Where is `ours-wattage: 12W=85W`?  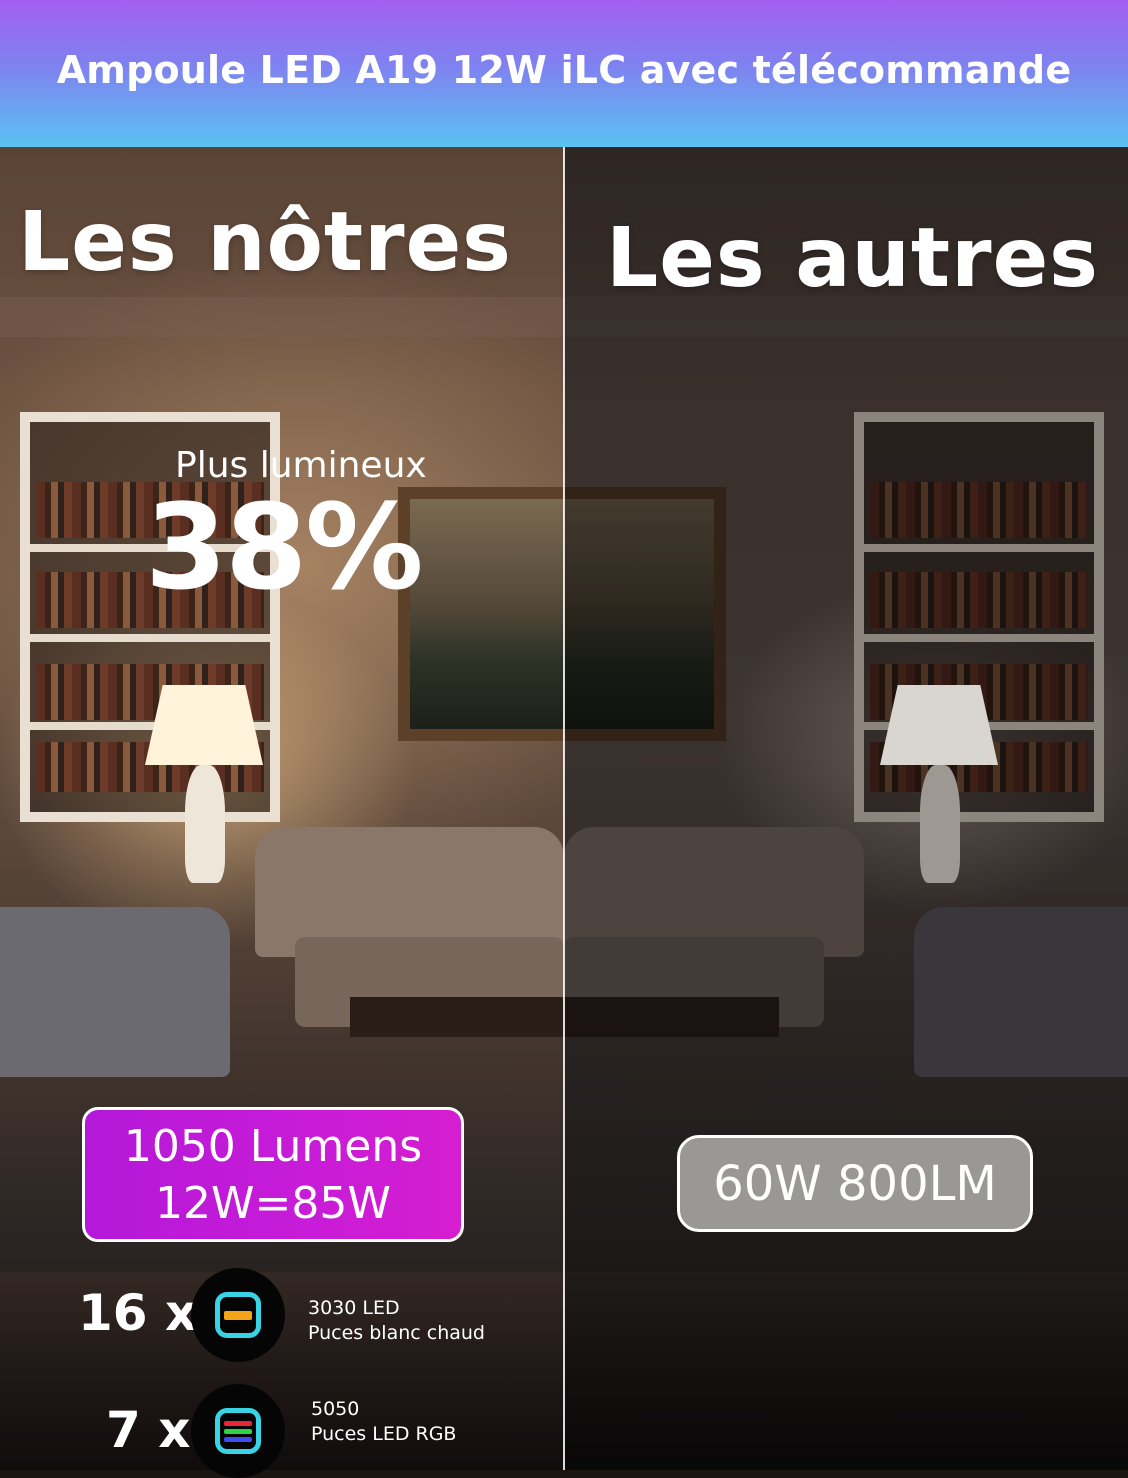
ours-wattage: 12W=85W is located at coordinates (273, 1203).